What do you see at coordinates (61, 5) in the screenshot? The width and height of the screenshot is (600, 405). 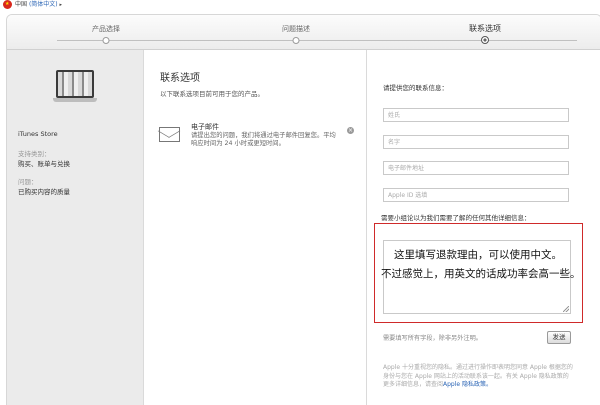 I see `region-arrow-icon: ▸` at bounding box center [61, 5].